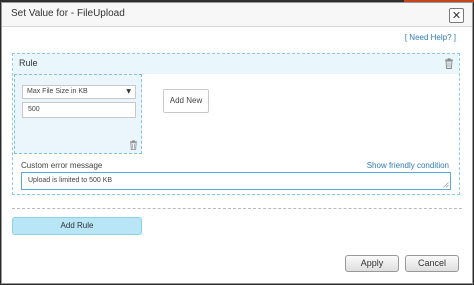  Describe the element at coordinates (79, 110) in the screenshot. I see `condition-value-input: 500` at that location.